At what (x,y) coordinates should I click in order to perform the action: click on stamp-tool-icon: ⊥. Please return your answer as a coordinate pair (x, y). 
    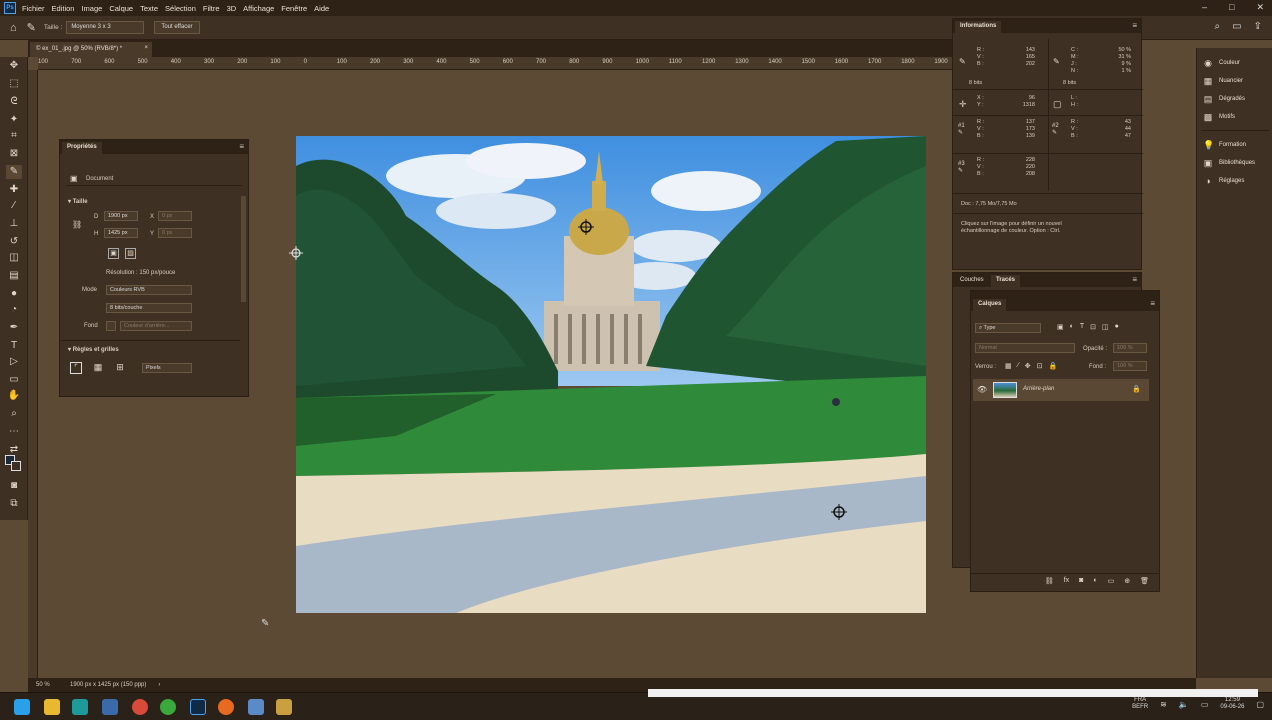
    Looking at the image, I should click on (14, 224).